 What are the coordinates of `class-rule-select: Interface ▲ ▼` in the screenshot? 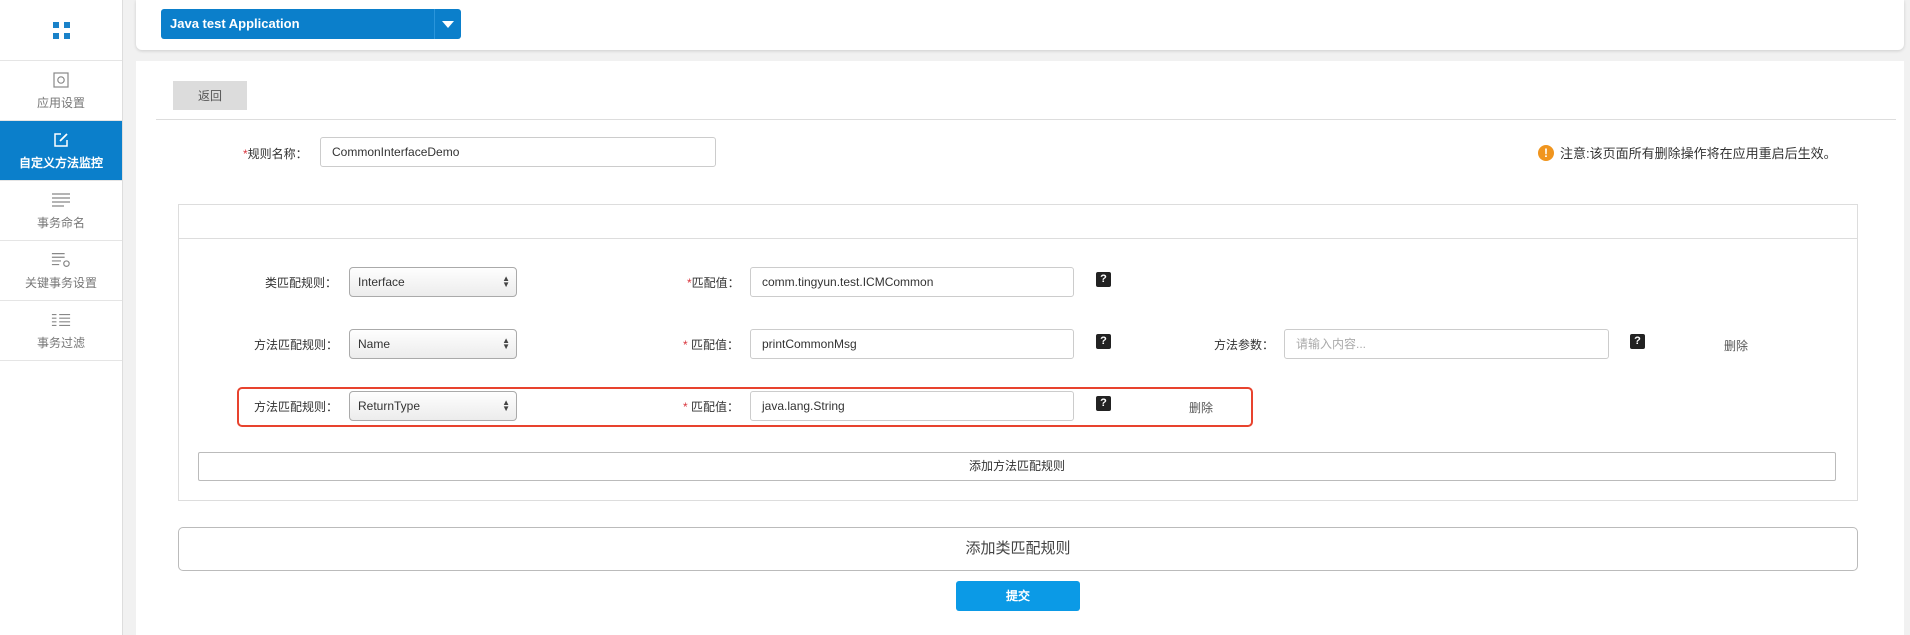 It's located at (433, 282).